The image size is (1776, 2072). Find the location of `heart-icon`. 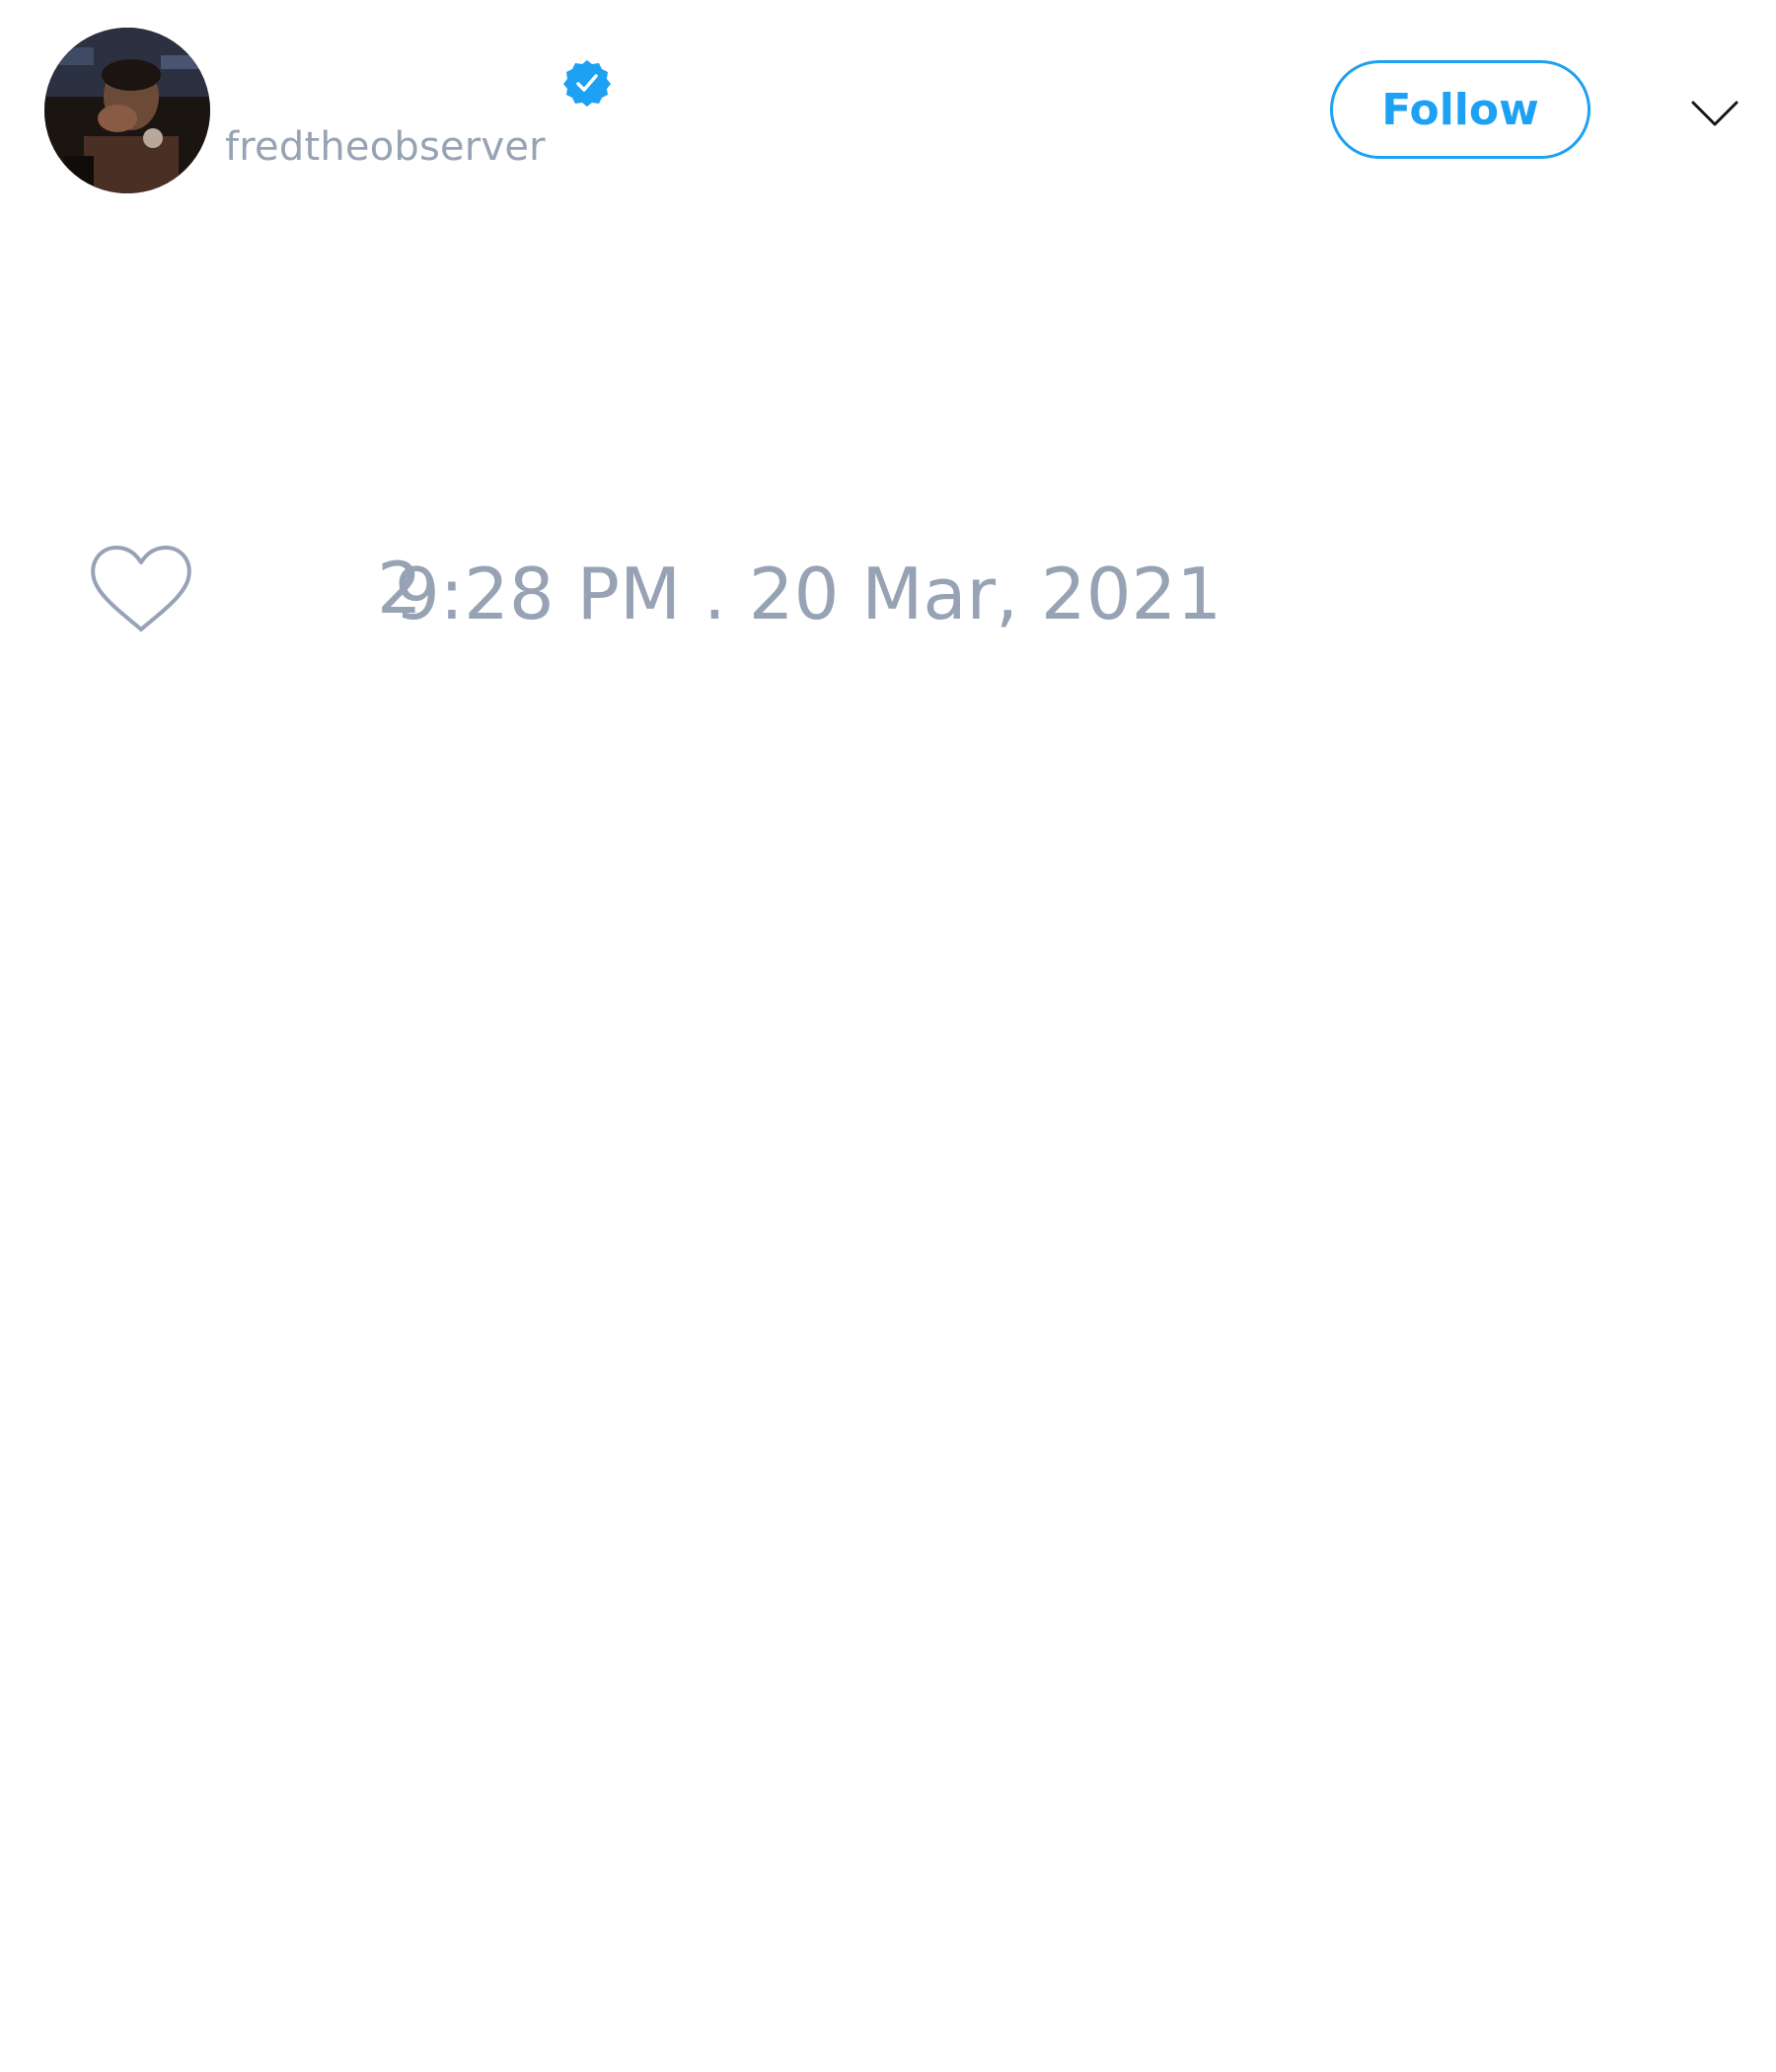

heart-icon is located at coordinates (141, 590).